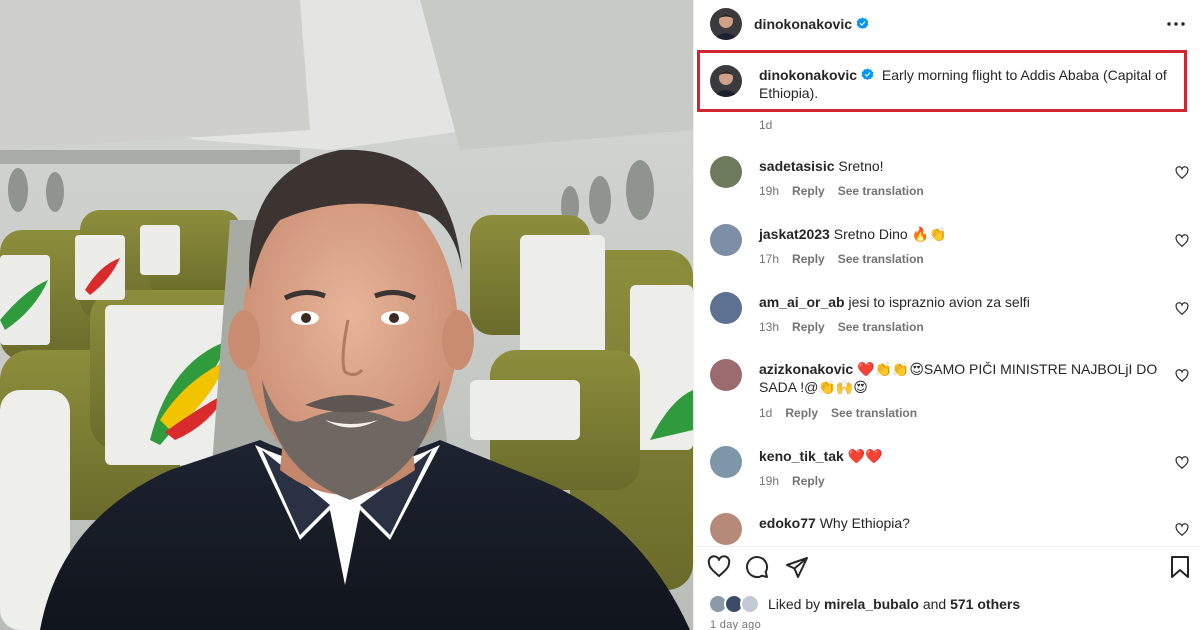 This screenshot has height=630, width=1200. What do you see at coordinates (964, 523) in the screenshot?
I see `comment-body: edoko77 Why Ethiopia?` at bounding box center [964, 523].